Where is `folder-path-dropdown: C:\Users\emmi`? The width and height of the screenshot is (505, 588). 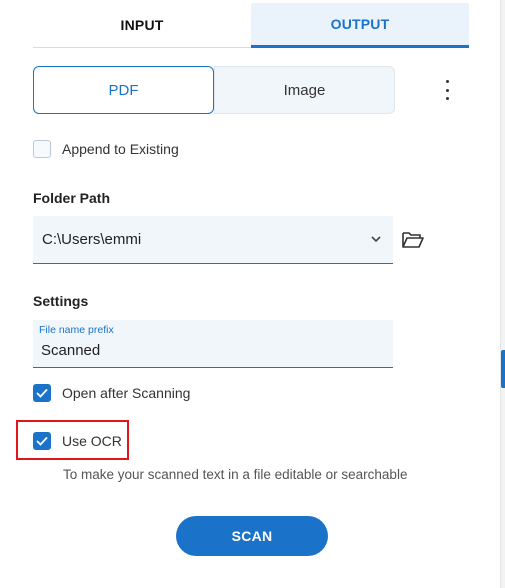 folder-path-dropdown: C:\Users\emmi is located at coordinates (213, 240).